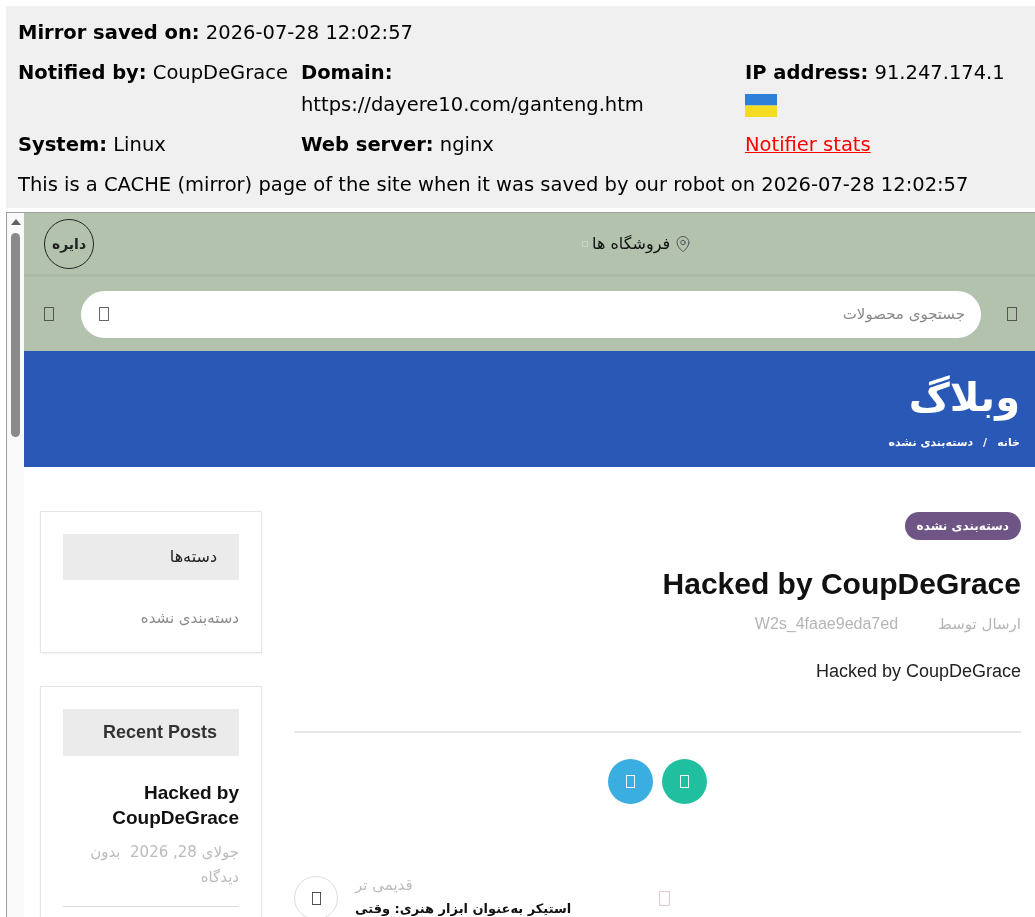  Describe the element at coordinates (63, 144) in the screenshot. I see `field-label: System:` at that location.